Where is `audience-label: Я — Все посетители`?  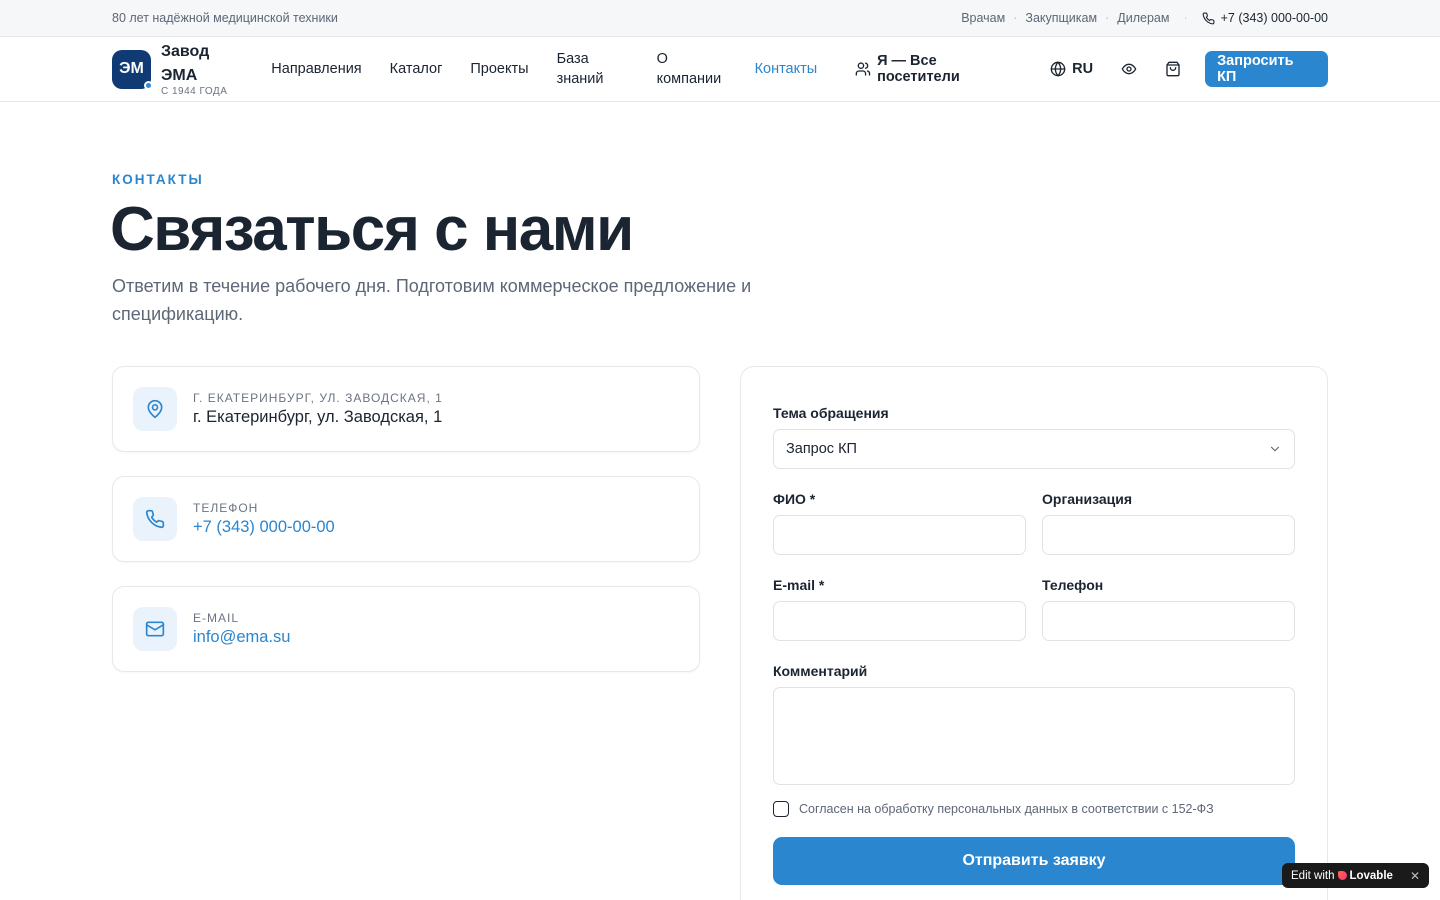 audience-label: Я — Все посетители is located at coordinates (918, 69).